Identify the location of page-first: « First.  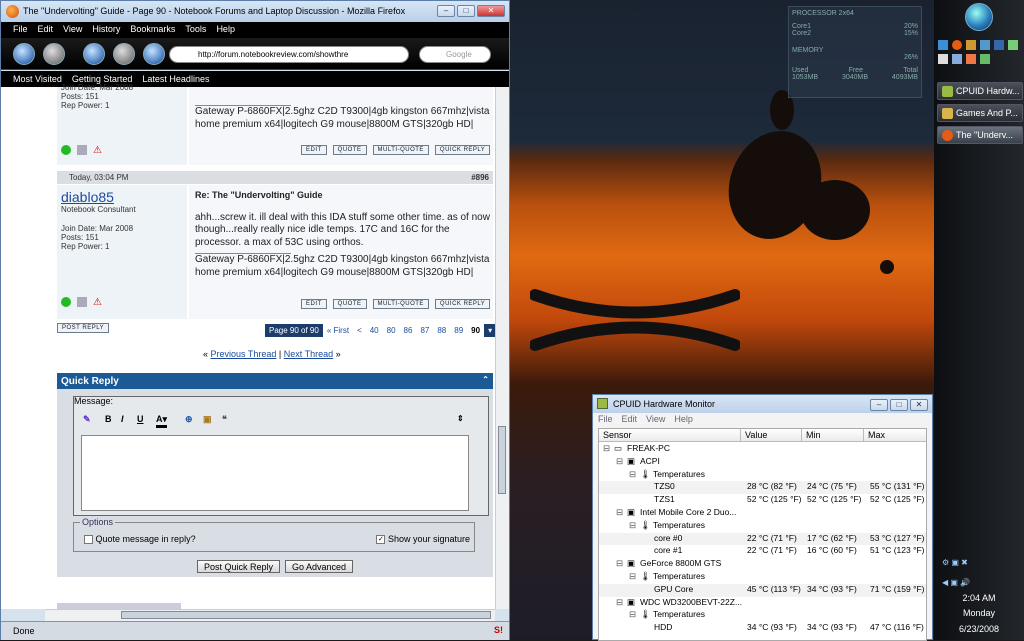
(338, 330).